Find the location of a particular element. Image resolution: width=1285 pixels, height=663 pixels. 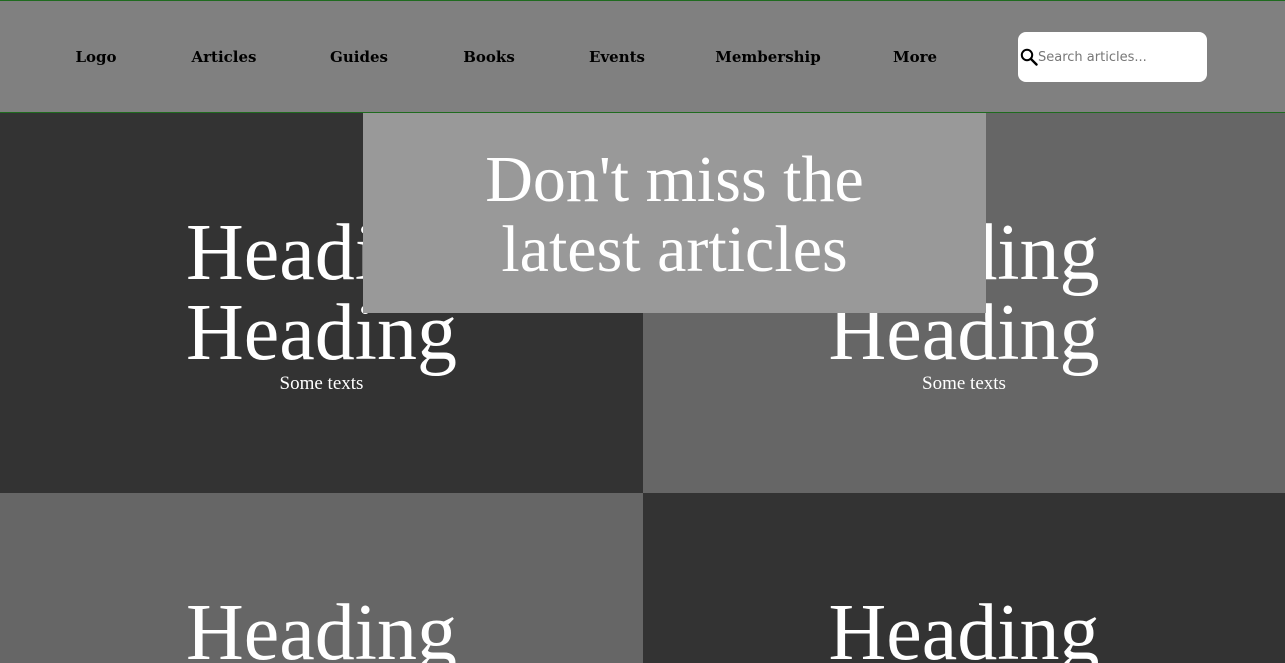

search-input is located at coordinates (1118, 57).